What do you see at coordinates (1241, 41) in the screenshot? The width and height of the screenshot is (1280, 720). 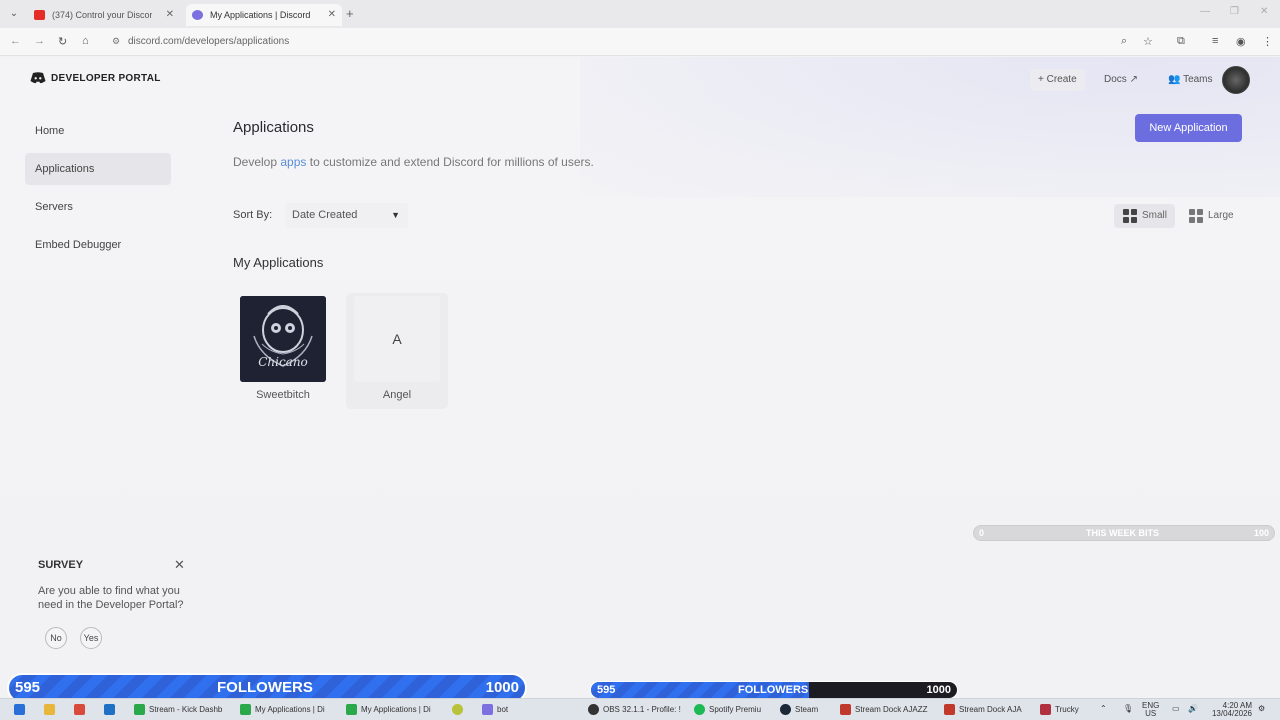 I see `profile-icon: ◉` at bounding box center [1241, 41].